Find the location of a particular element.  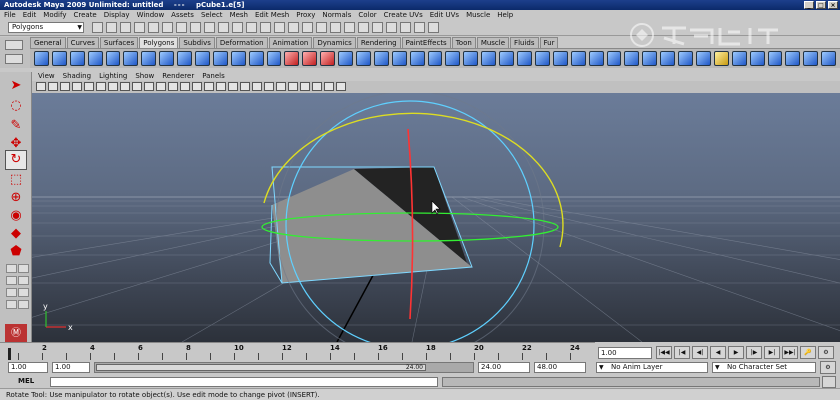

resolution-gate-icon is located at coordinates (113, 86).